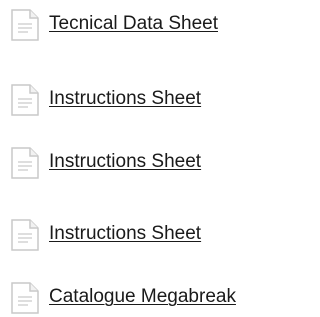 The image size is (320, 317). I want to click on list-item: Catalogue Megabreak, so click(154, 298).